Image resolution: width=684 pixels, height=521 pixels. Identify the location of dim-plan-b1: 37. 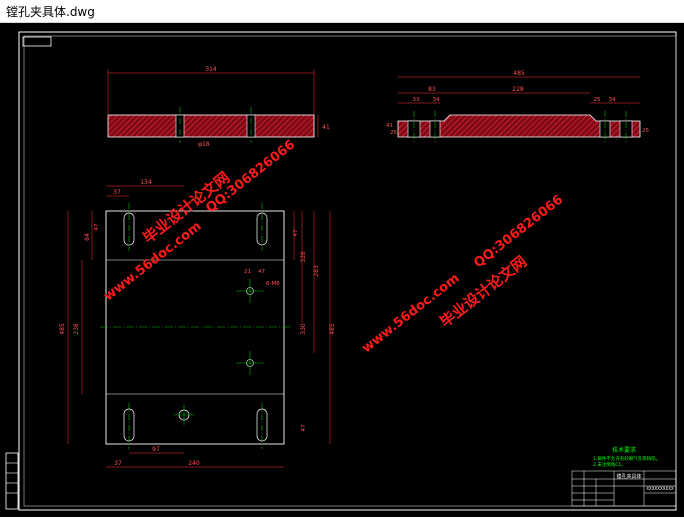
(118, 463).